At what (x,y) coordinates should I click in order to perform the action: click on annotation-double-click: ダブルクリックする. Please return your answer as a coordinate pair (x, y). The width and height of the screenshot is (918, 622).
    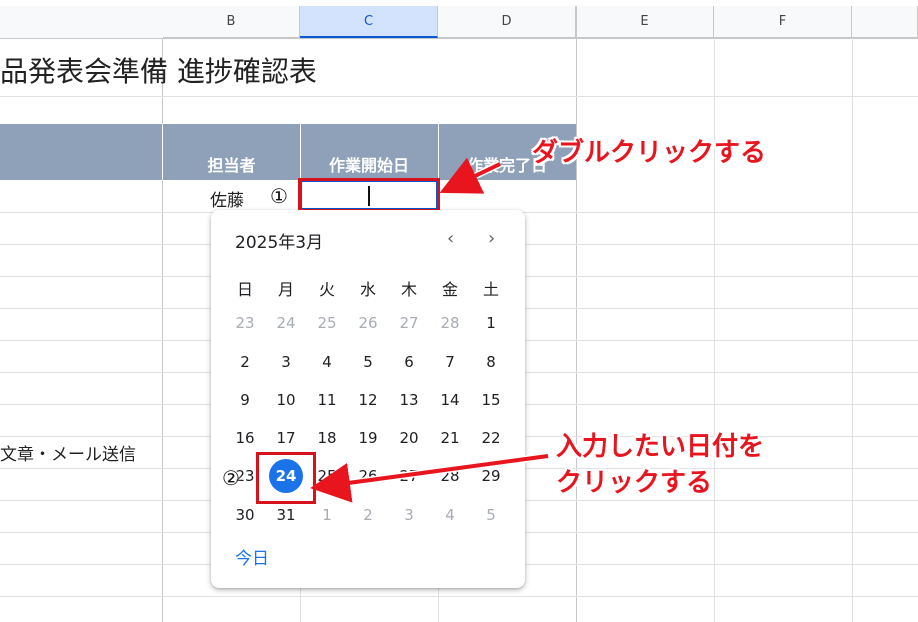
    Looking at the image, I should click on (649, 153).